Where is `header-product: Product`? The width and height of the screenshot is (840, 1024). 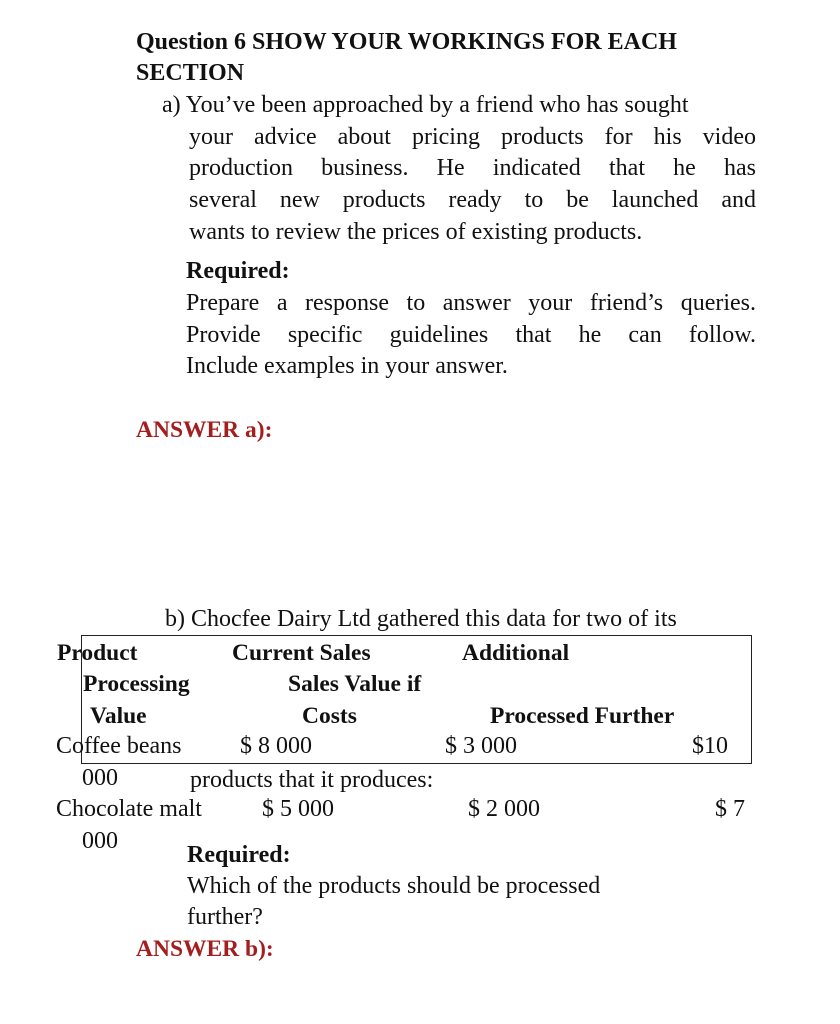 header-product: Product is located at coordinates (97, 653).